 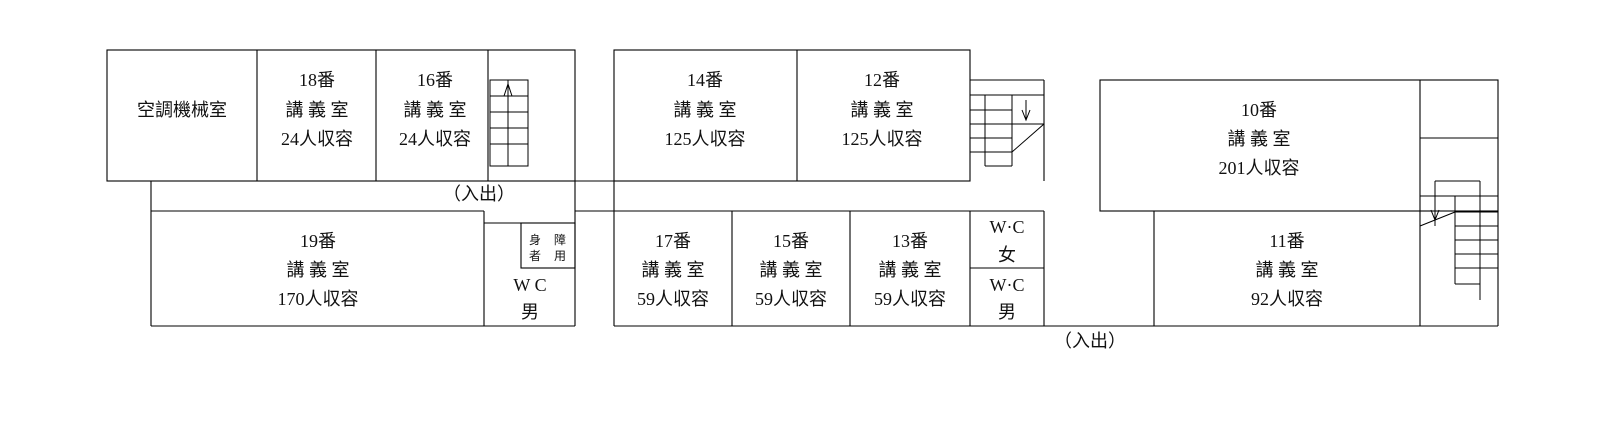 I want to click on room-number: 12番, so click(x=882, y=80).